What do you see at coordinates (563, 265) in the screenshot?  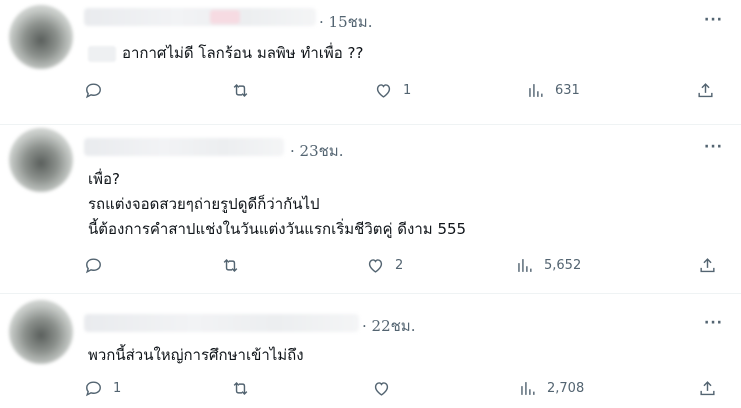 I see `views-count: 5,652` at bounding box center [563, 265].